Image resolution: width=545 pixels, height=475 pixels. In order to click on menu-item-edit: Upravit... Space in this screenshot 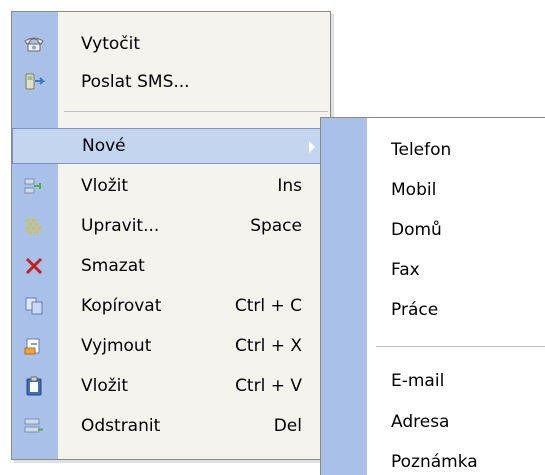, I will do `click(171, 226)`.